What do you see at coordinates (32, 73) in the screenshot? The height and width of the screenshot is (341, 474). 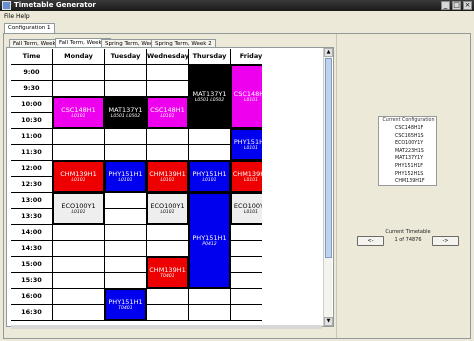 I see `time-slot-label: 9:00` at bounding box center [32, 73].